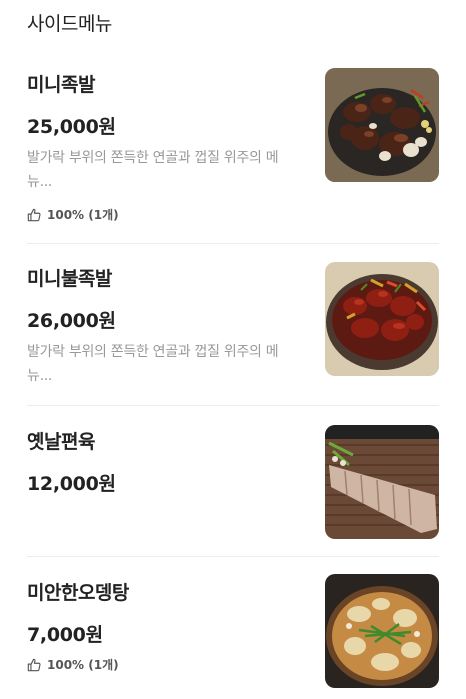  I want to click on menu-item-price: 25,000원, so click(71, 127).